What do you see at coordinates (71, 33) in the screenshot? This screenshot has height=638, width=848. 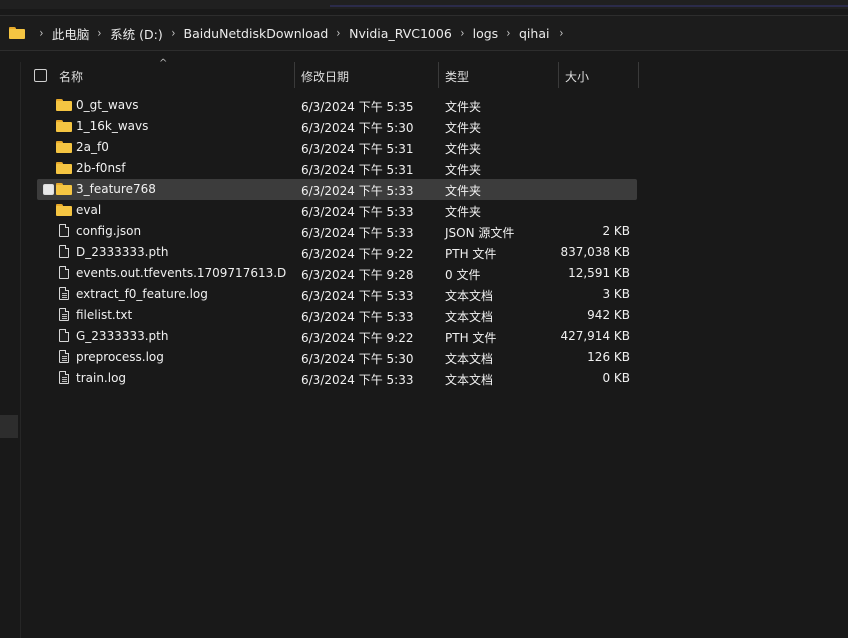 I see `breadcrumb-this-pc: 此电脑` at bounding box center [71, 33].